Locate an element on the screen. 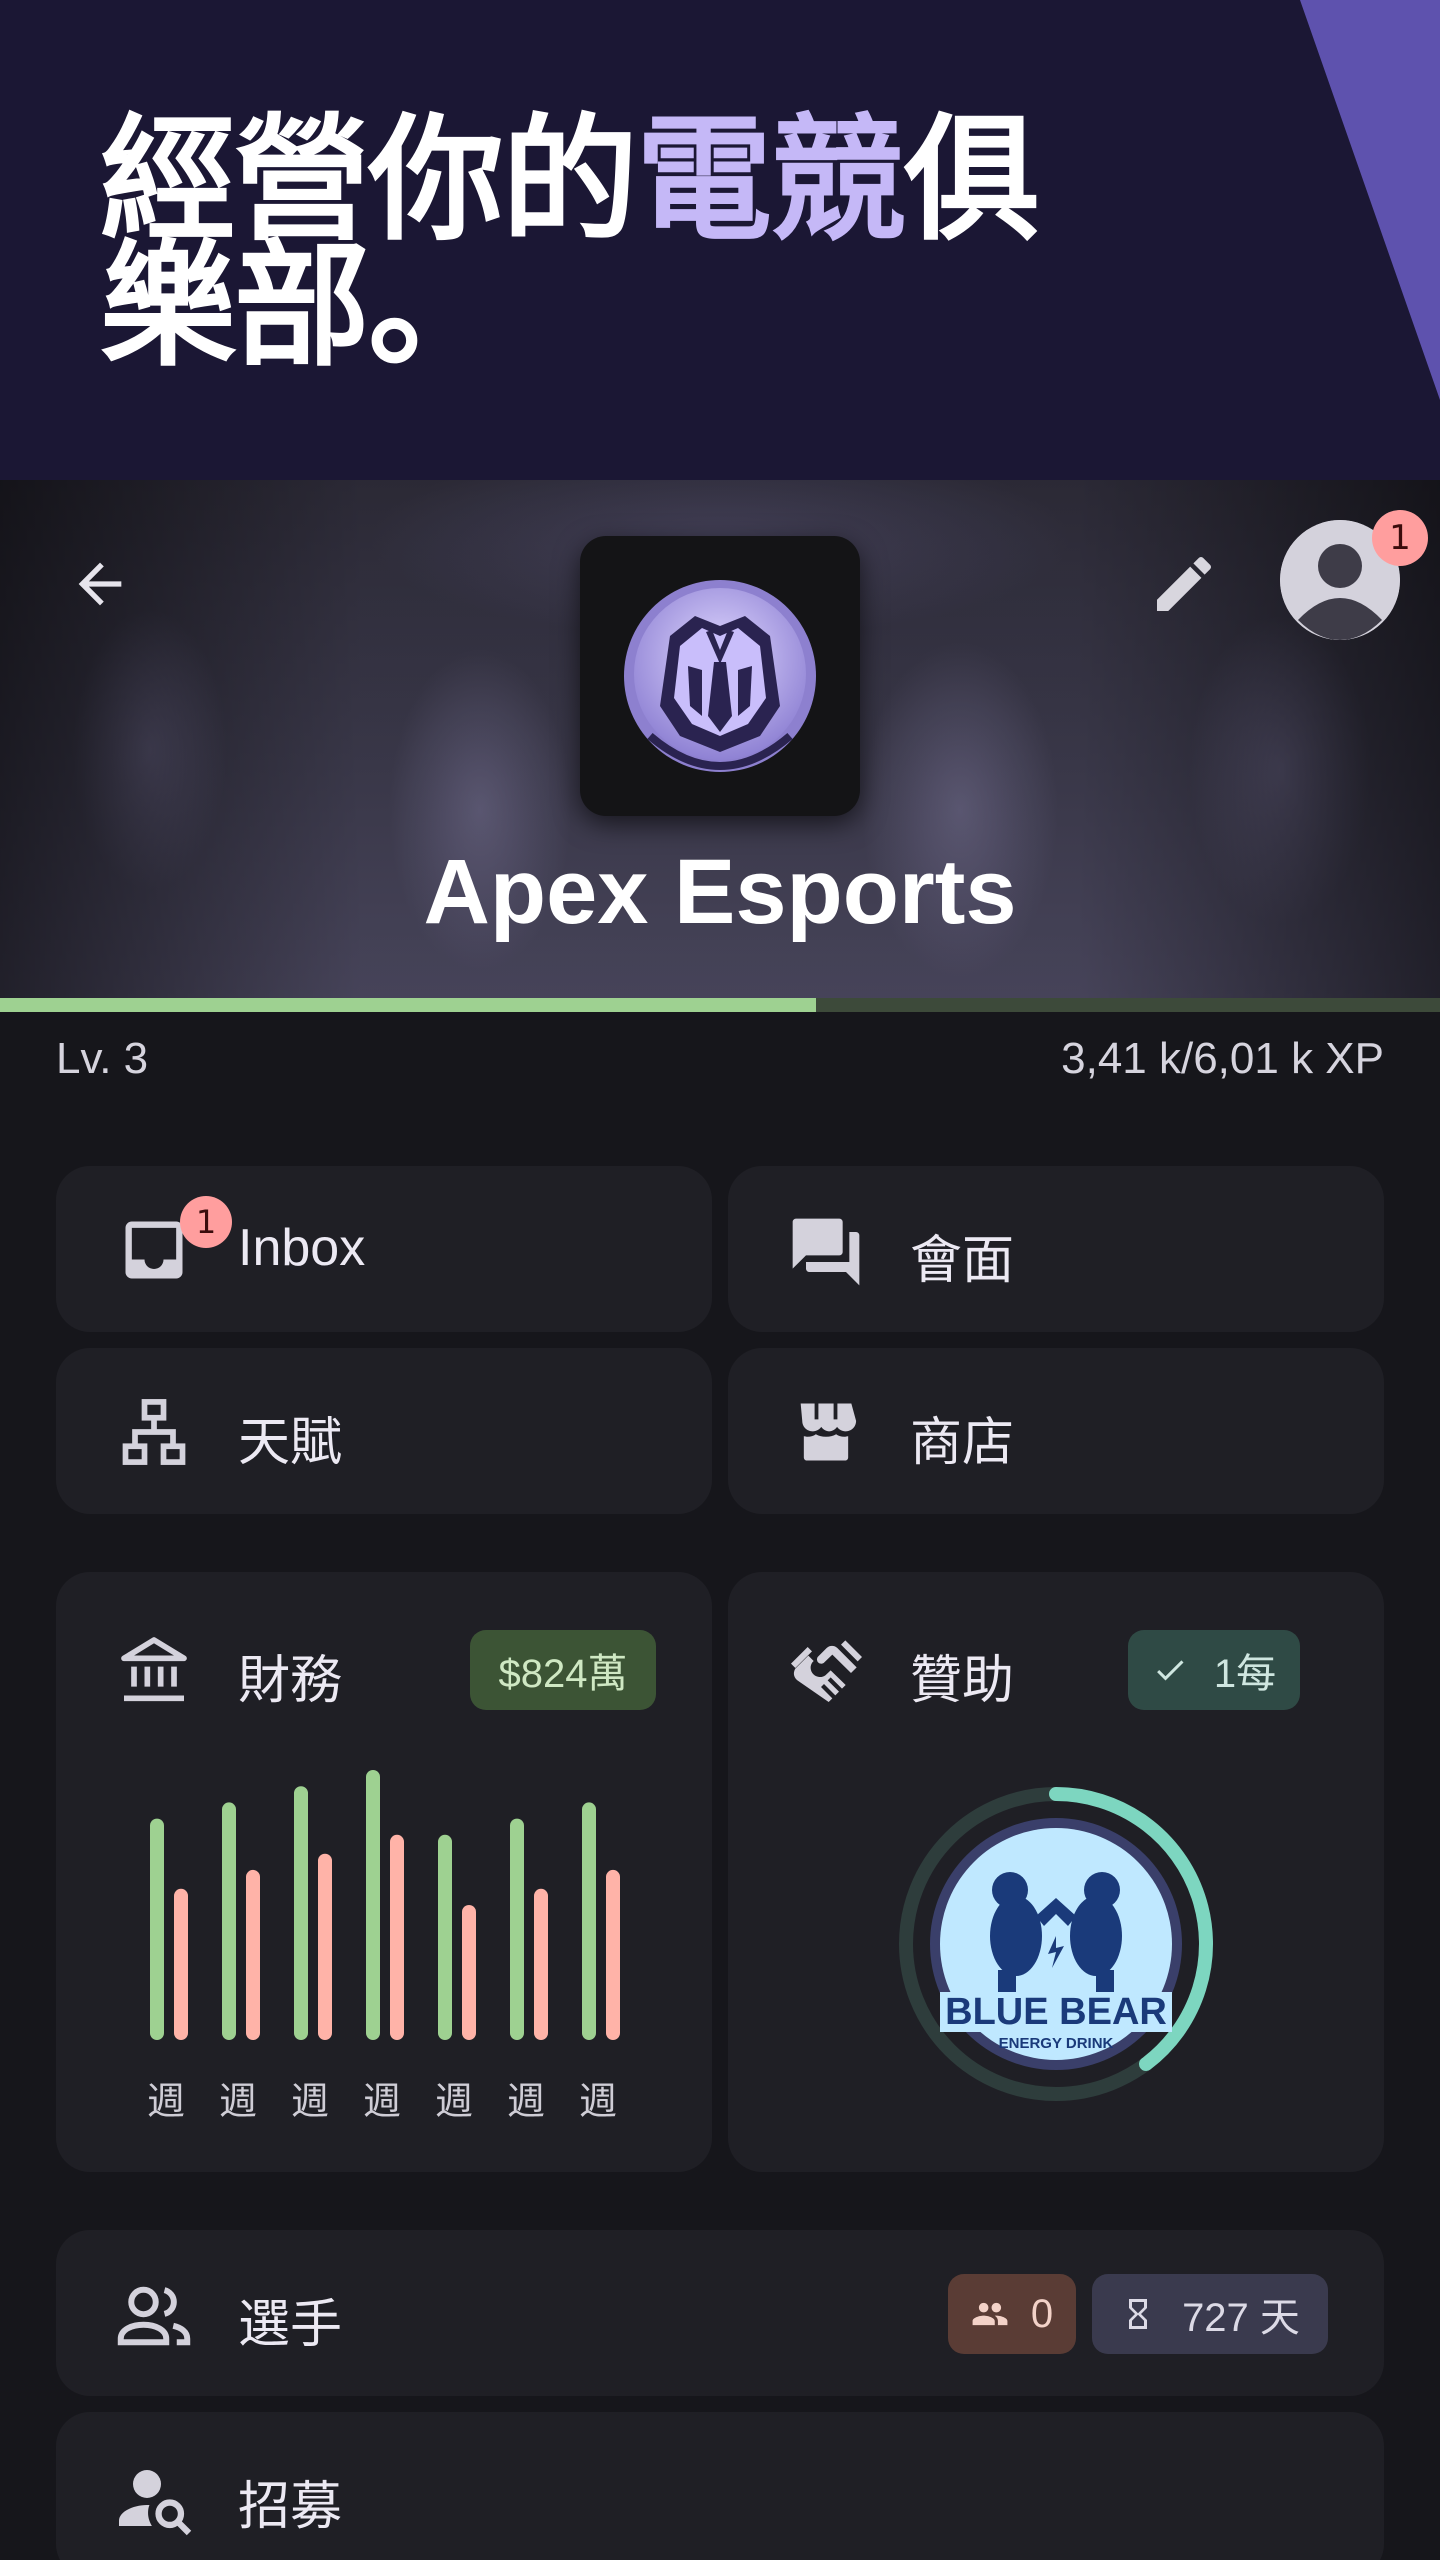 The height and width of the screenshot is (2560, 1440). level-label: Lv. 3 is located at coordinates (102, 1058).